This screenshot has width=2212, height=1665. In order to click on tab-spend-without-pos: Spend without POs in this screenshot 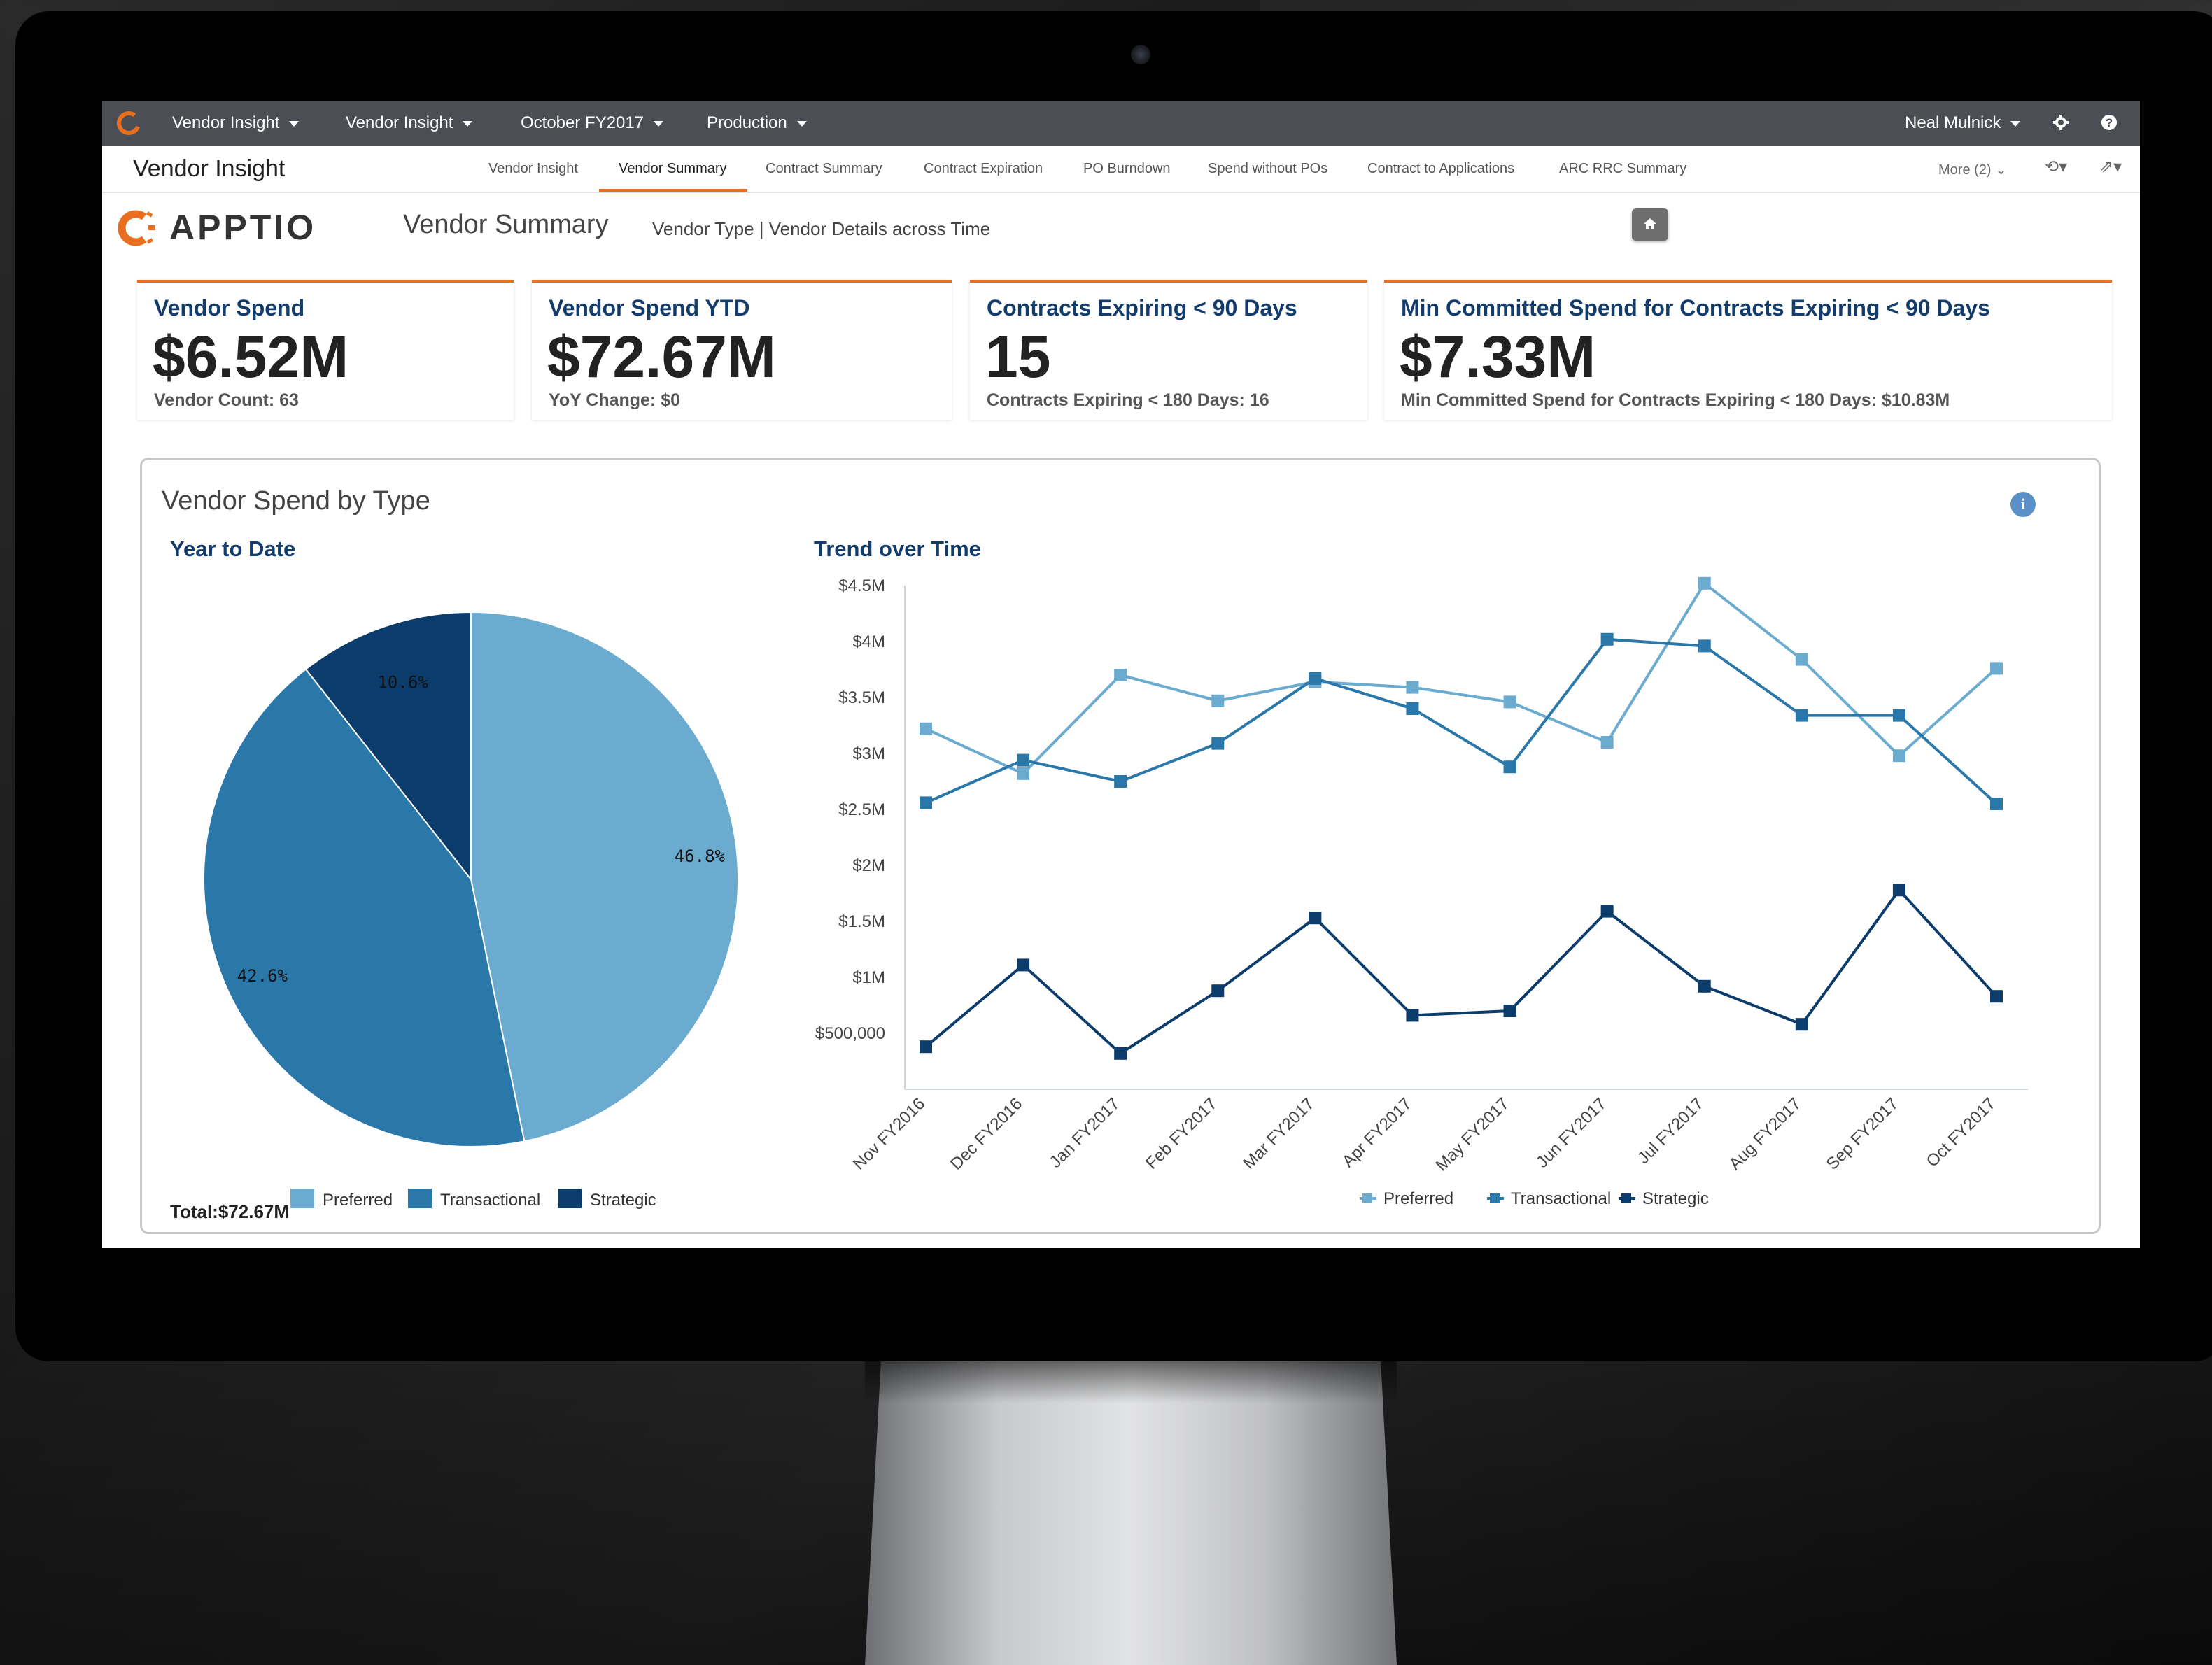, I will do `click(1267, 169)`.